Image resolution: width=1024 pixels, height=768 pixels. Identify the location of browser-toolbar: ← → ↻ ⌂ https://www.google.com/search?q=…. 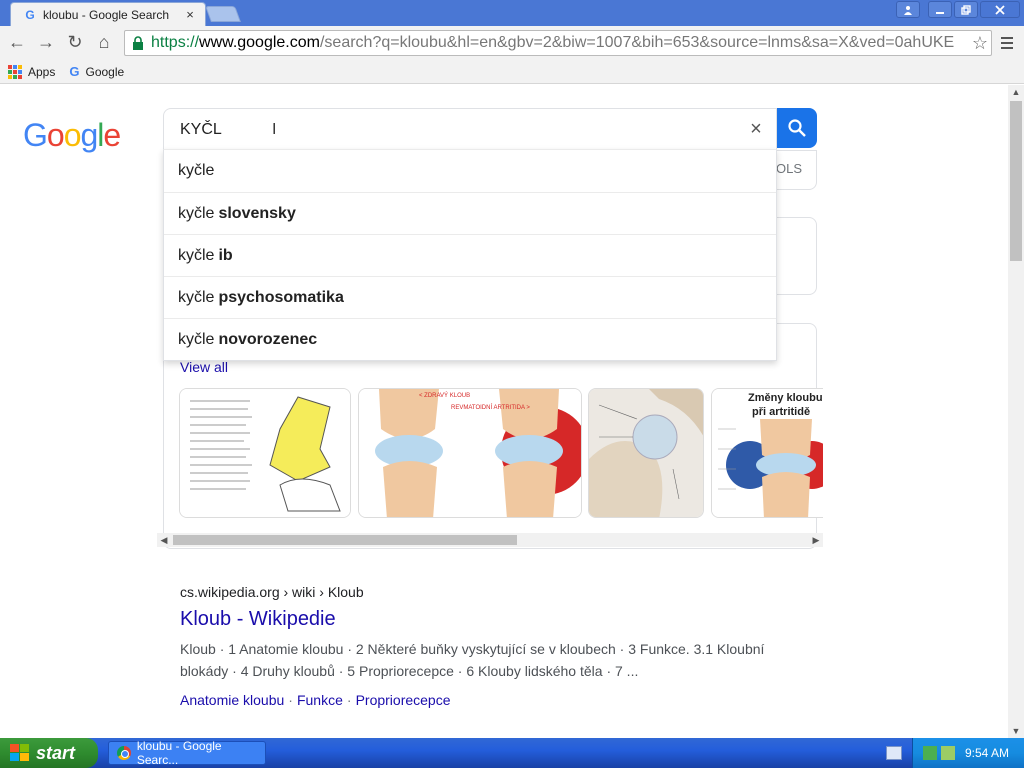
(512, 43).